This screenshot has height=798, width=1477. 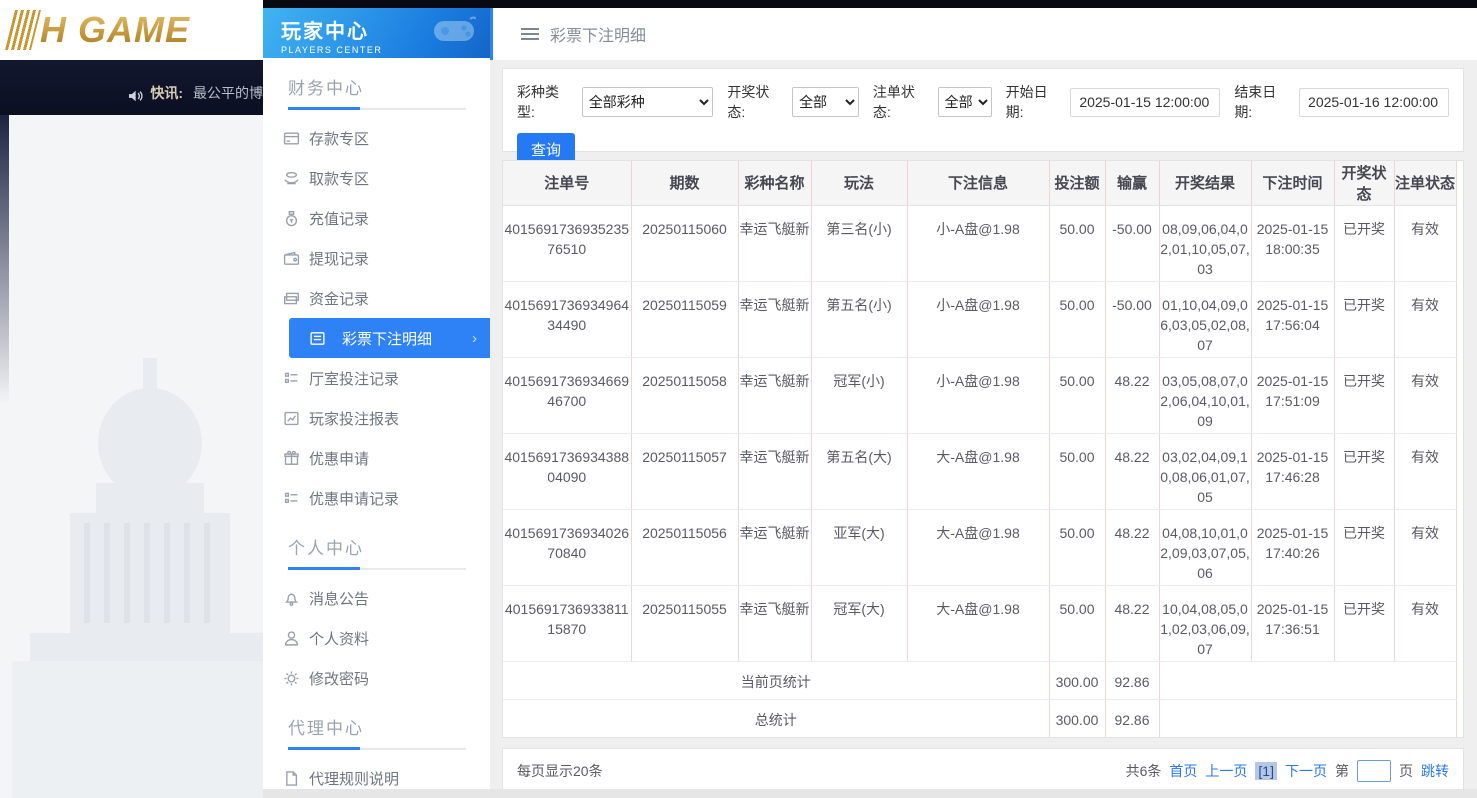 I want to click on sidebar-item-messages: 消息公告, so click(x=376, y=598).